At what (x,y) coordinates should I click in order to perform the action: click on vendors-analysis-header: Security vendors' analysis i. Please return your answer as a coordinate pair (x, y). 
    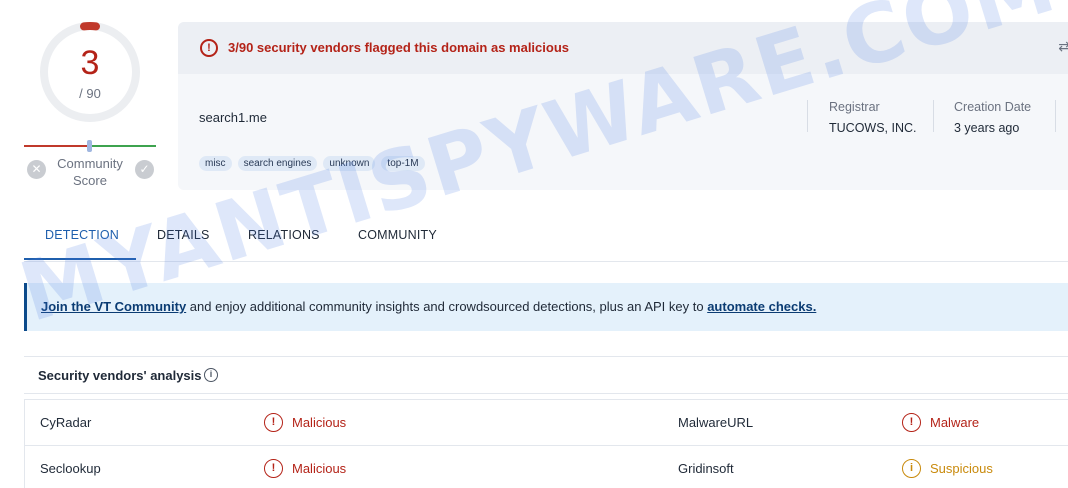
    Looking at the image, I should click on (546, 375).